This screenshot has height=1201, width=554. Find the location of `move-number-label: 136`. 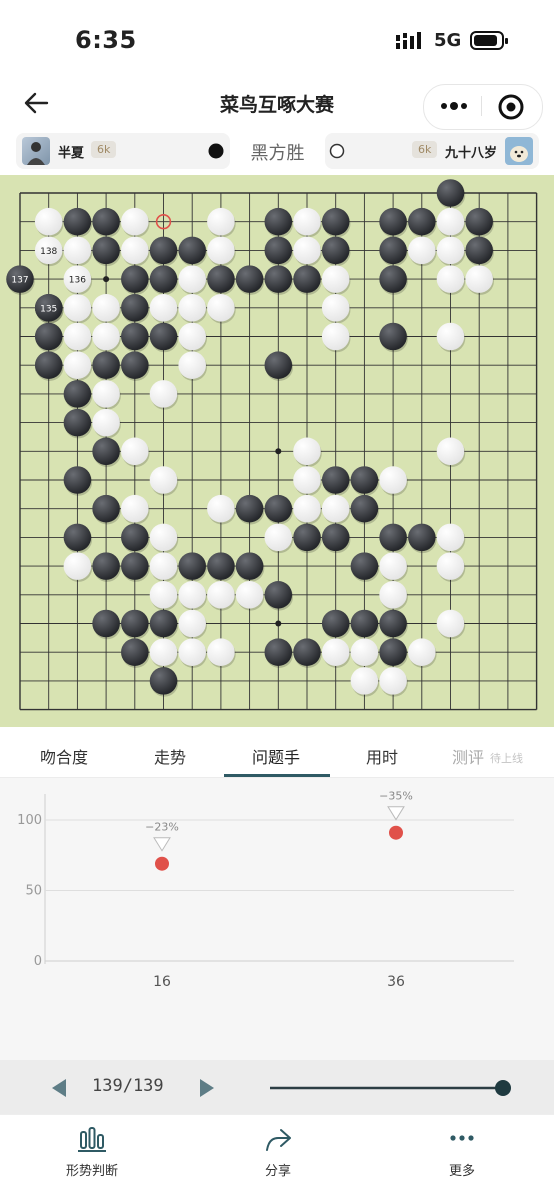

move-number-label: 136 is located at coordinates (77, 281).